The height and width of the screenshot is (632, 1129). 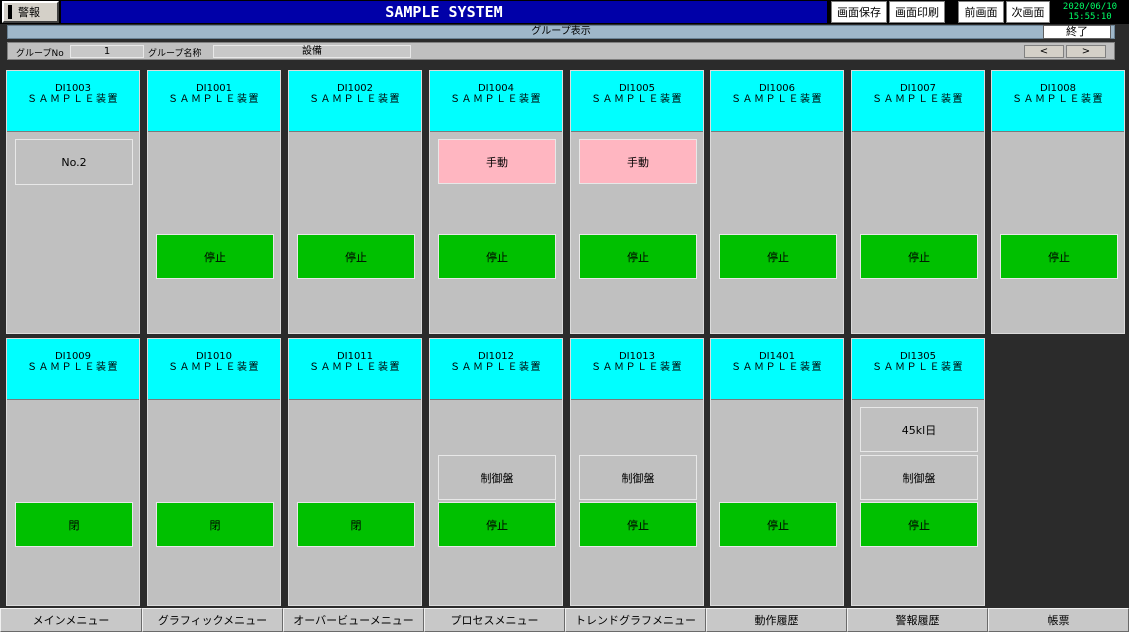 I want to click on device-card: DI1007 ＳＡＭＰＬＥ装置停止, so click(x=918, y=202).